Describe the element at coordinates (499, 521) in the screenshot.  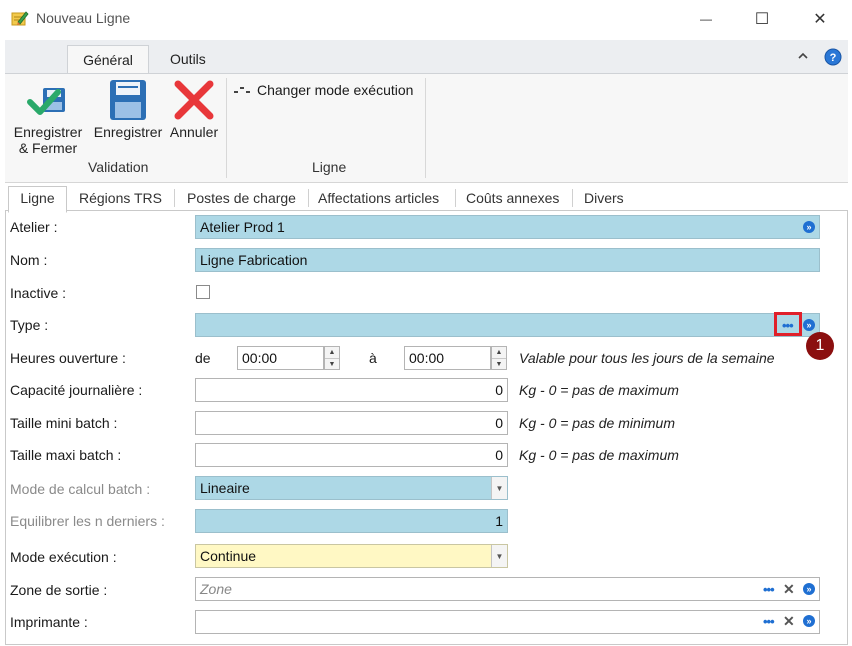
I see `equilibrer-value: 1` at that location.